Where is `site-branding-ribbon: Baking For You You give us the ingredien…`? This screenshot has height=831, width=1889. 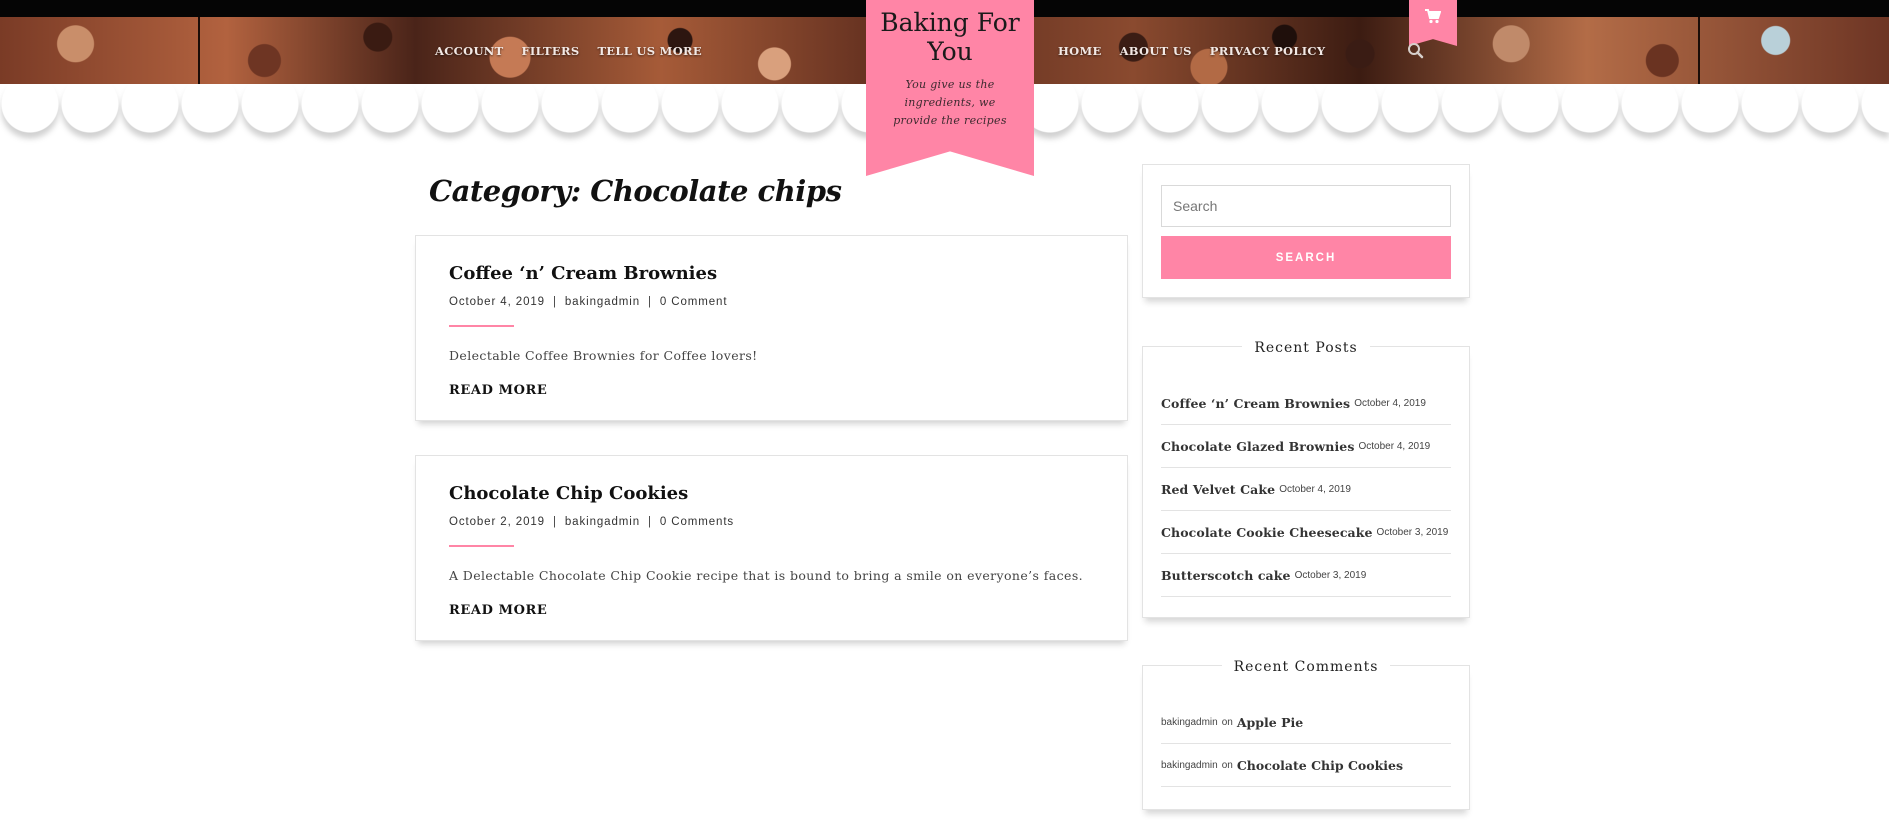 site-branding-ribbon: Baking For You You give us the ingredien… is located at coordinates (950, 88).